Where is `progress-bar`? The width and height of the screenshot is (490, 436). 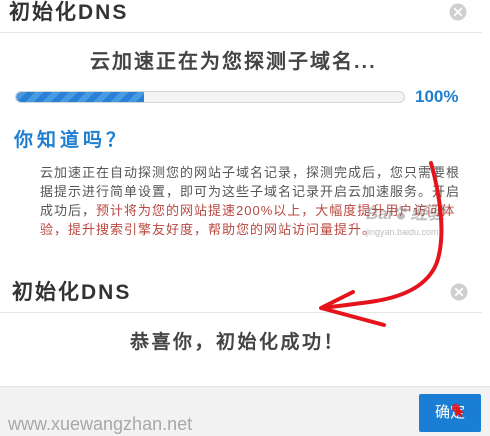
progress-bar is located at coordinates (210, 97).